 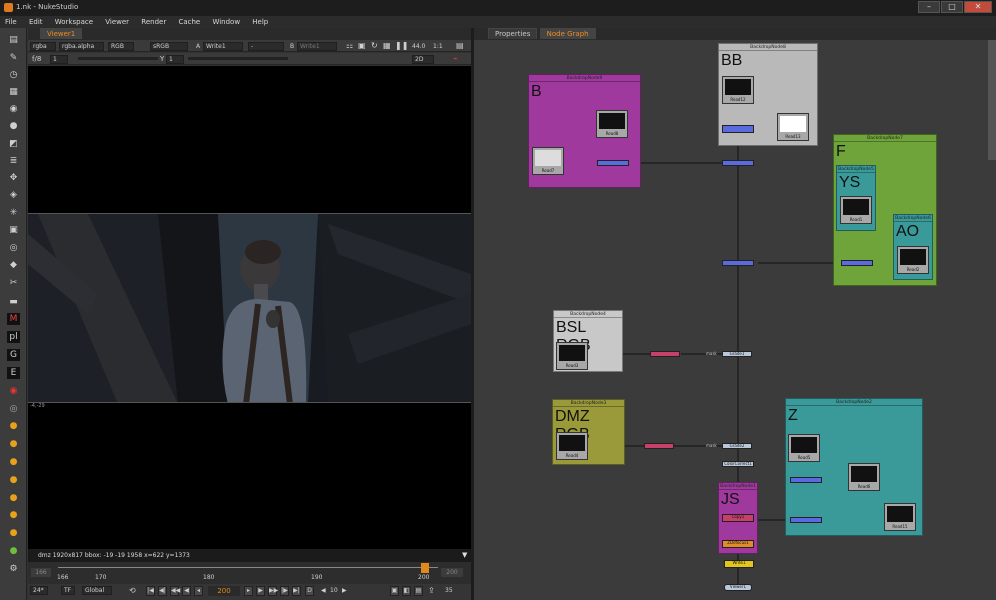 What do you see at coordinates (349, 45) in the screenshot?
I see `wipe-icon: ⚏` at bounding box center [349, 45].